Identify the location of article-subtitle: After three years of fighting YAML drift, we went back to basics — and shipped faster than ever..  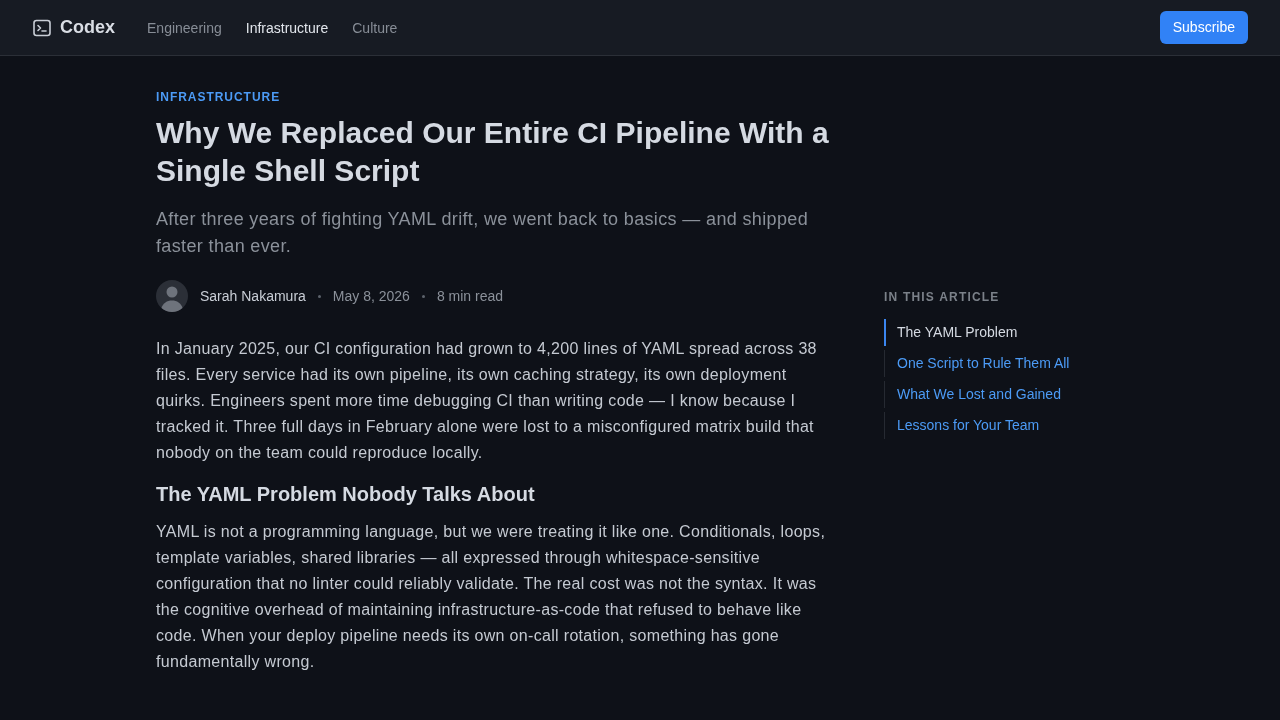
(483, 233).